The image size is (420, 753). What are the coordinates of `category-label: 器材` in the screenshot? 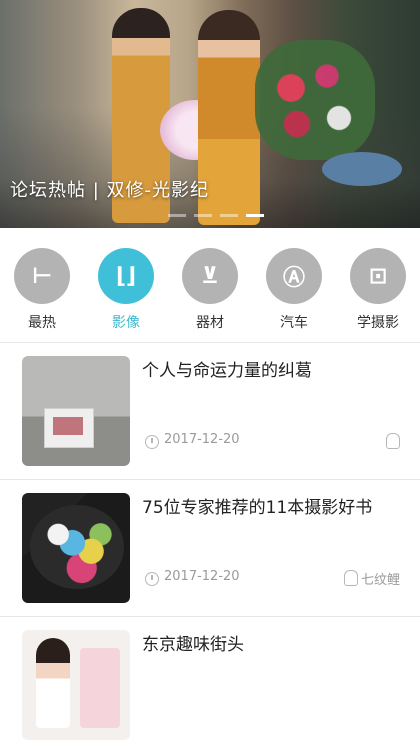 It's located at (210, 323).